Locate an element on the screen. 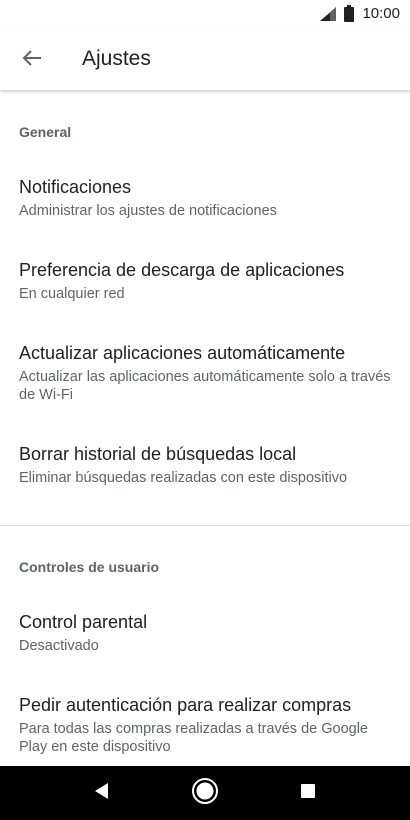 This screenshot has width=410, height=820. nav-home-button is located at coordinates (205, 793).